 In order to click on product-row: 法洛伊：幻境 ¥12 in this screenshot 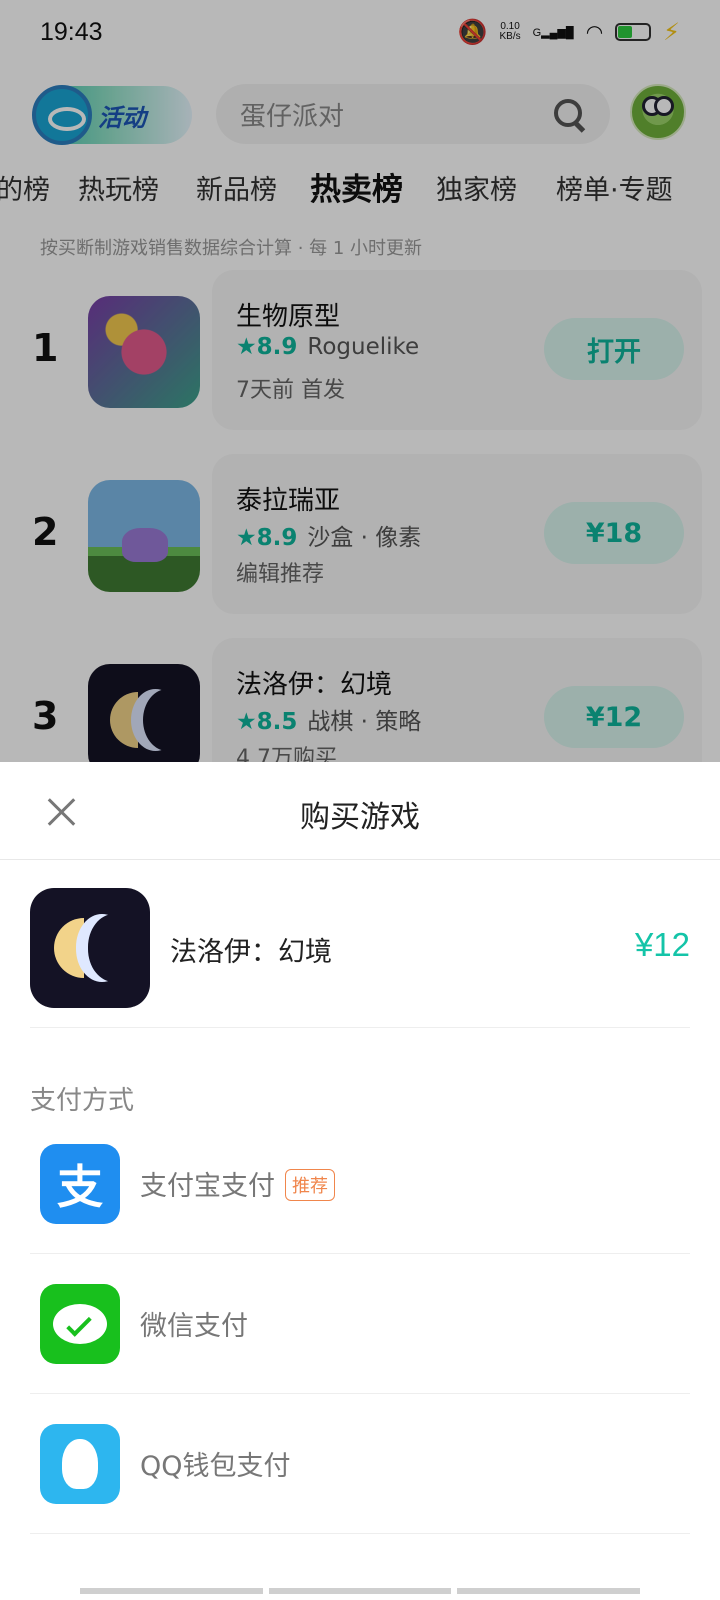, I will do `click(360, 958)`.